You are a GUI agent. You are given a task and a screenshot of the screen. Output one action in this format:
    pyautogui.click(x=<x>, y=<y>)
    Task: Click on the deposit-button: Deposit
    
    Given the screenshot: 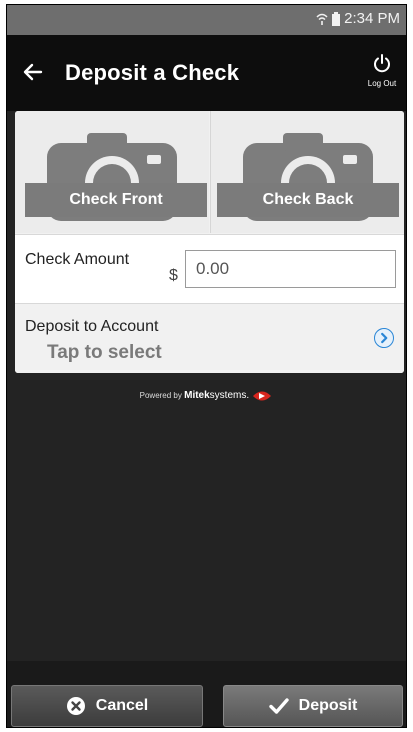 What is the action you would take?
    pyautogui.click(x=313, y=706)
    